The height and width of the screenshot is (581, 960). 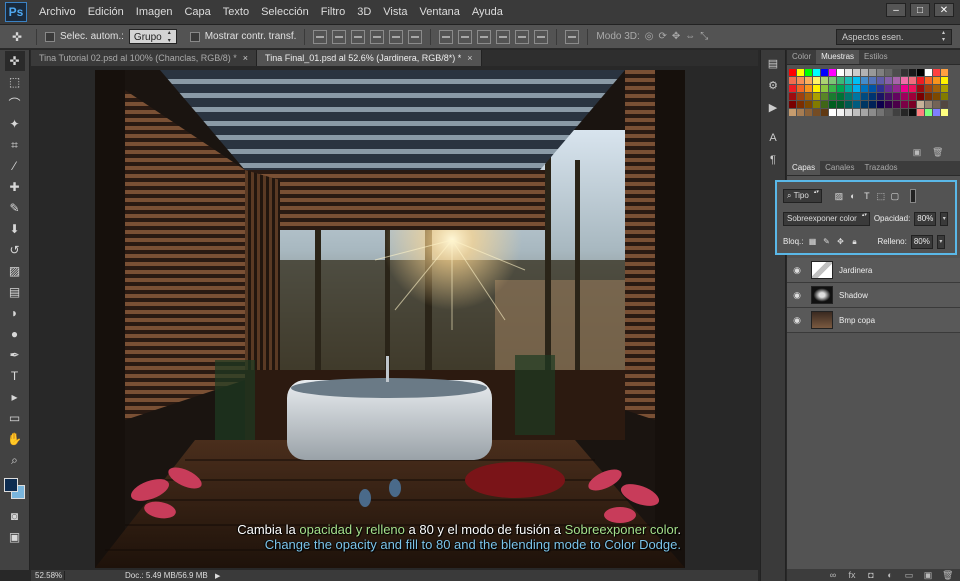 What do you see at coordinates (487, 12) in the screenshot?
I see `menu-ayuda: Ayuda` at bounding box center [487, 12].